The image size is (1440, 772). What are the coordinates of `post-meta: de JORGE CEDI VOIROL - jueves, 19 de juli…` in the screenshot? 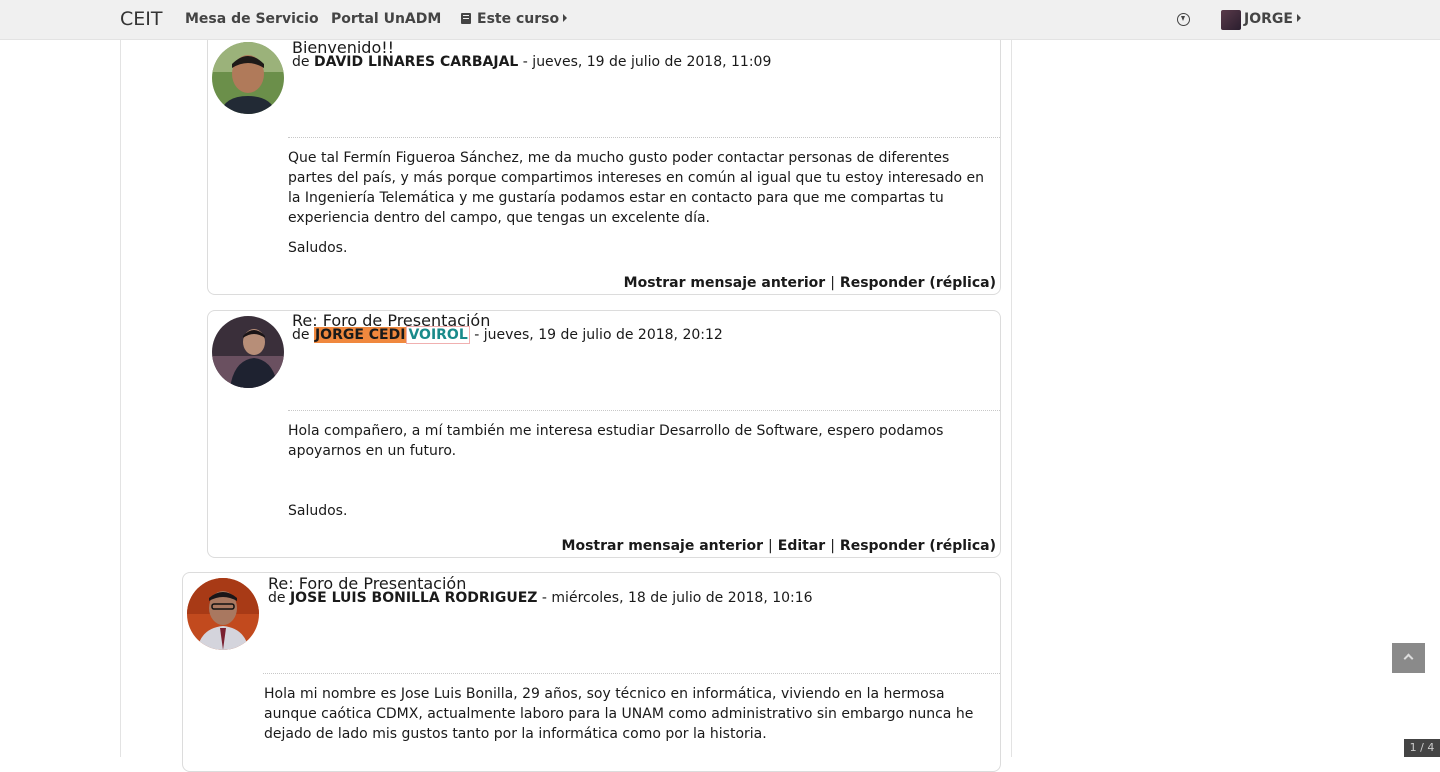 It's located at (507, 335).